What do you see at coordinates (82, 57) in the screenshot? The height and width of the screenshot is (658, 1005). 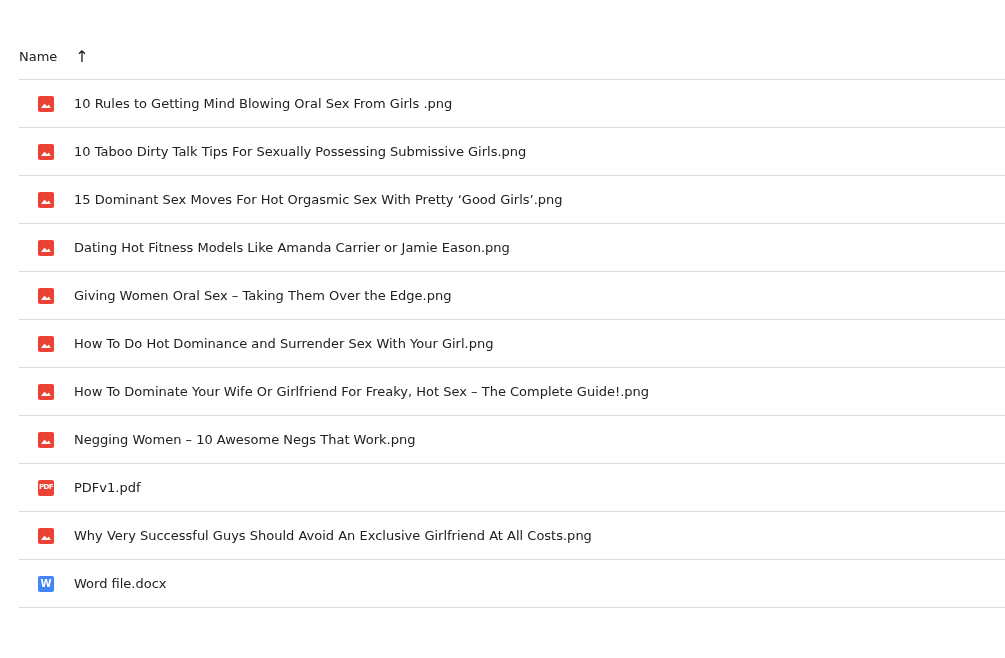 I see `sort-icon: ↑` at bounding box center [82, 57].